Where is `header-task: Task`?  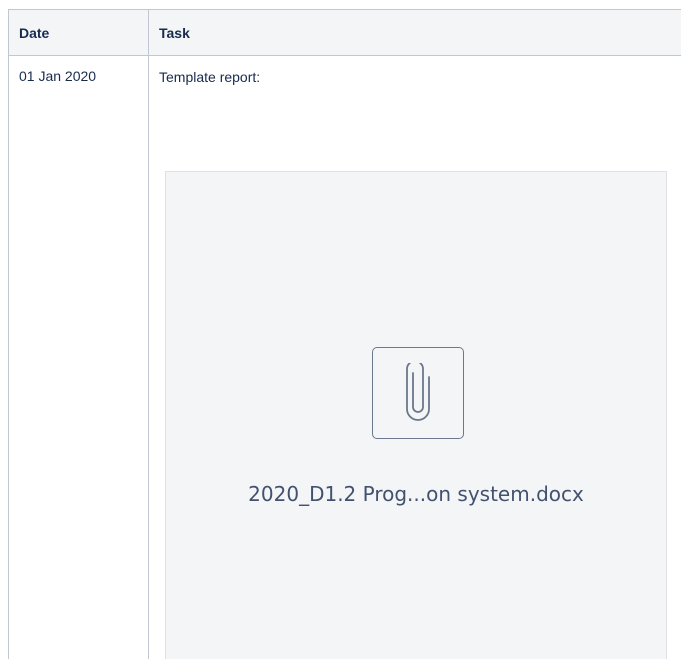
header-task: Task is located at coordinates (414, 32).